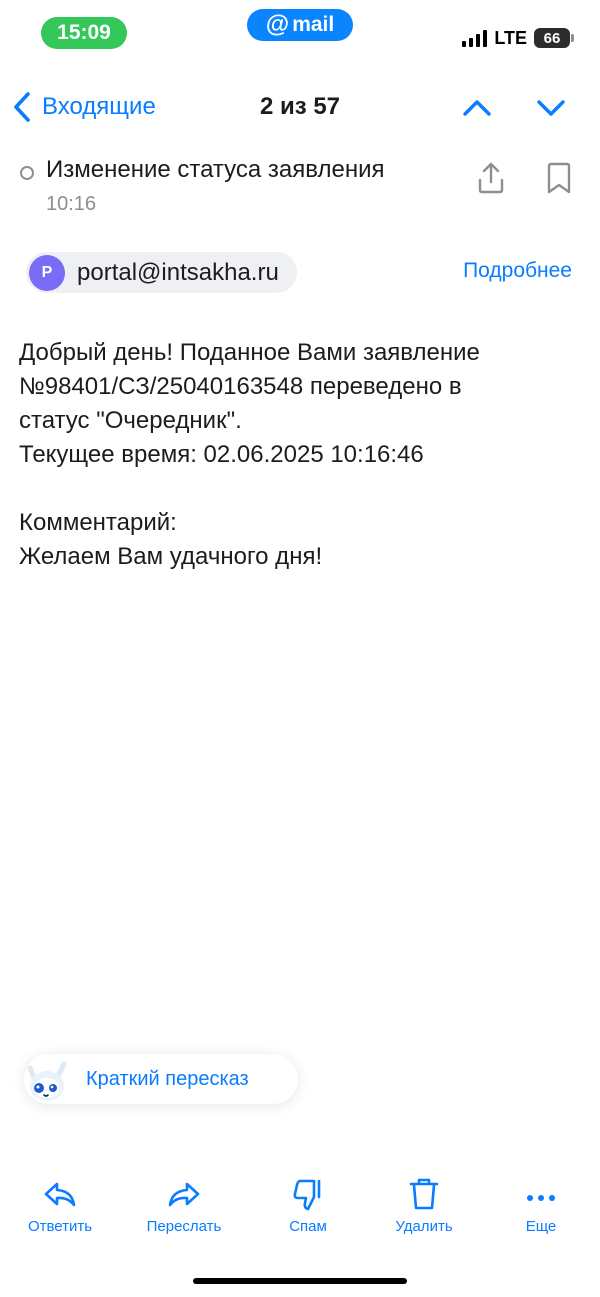  What do you see at coordinates (167, 1078) in the screenshot?
I see `summary-label: Краткий пересказ` at bounding box center [167, 1078].